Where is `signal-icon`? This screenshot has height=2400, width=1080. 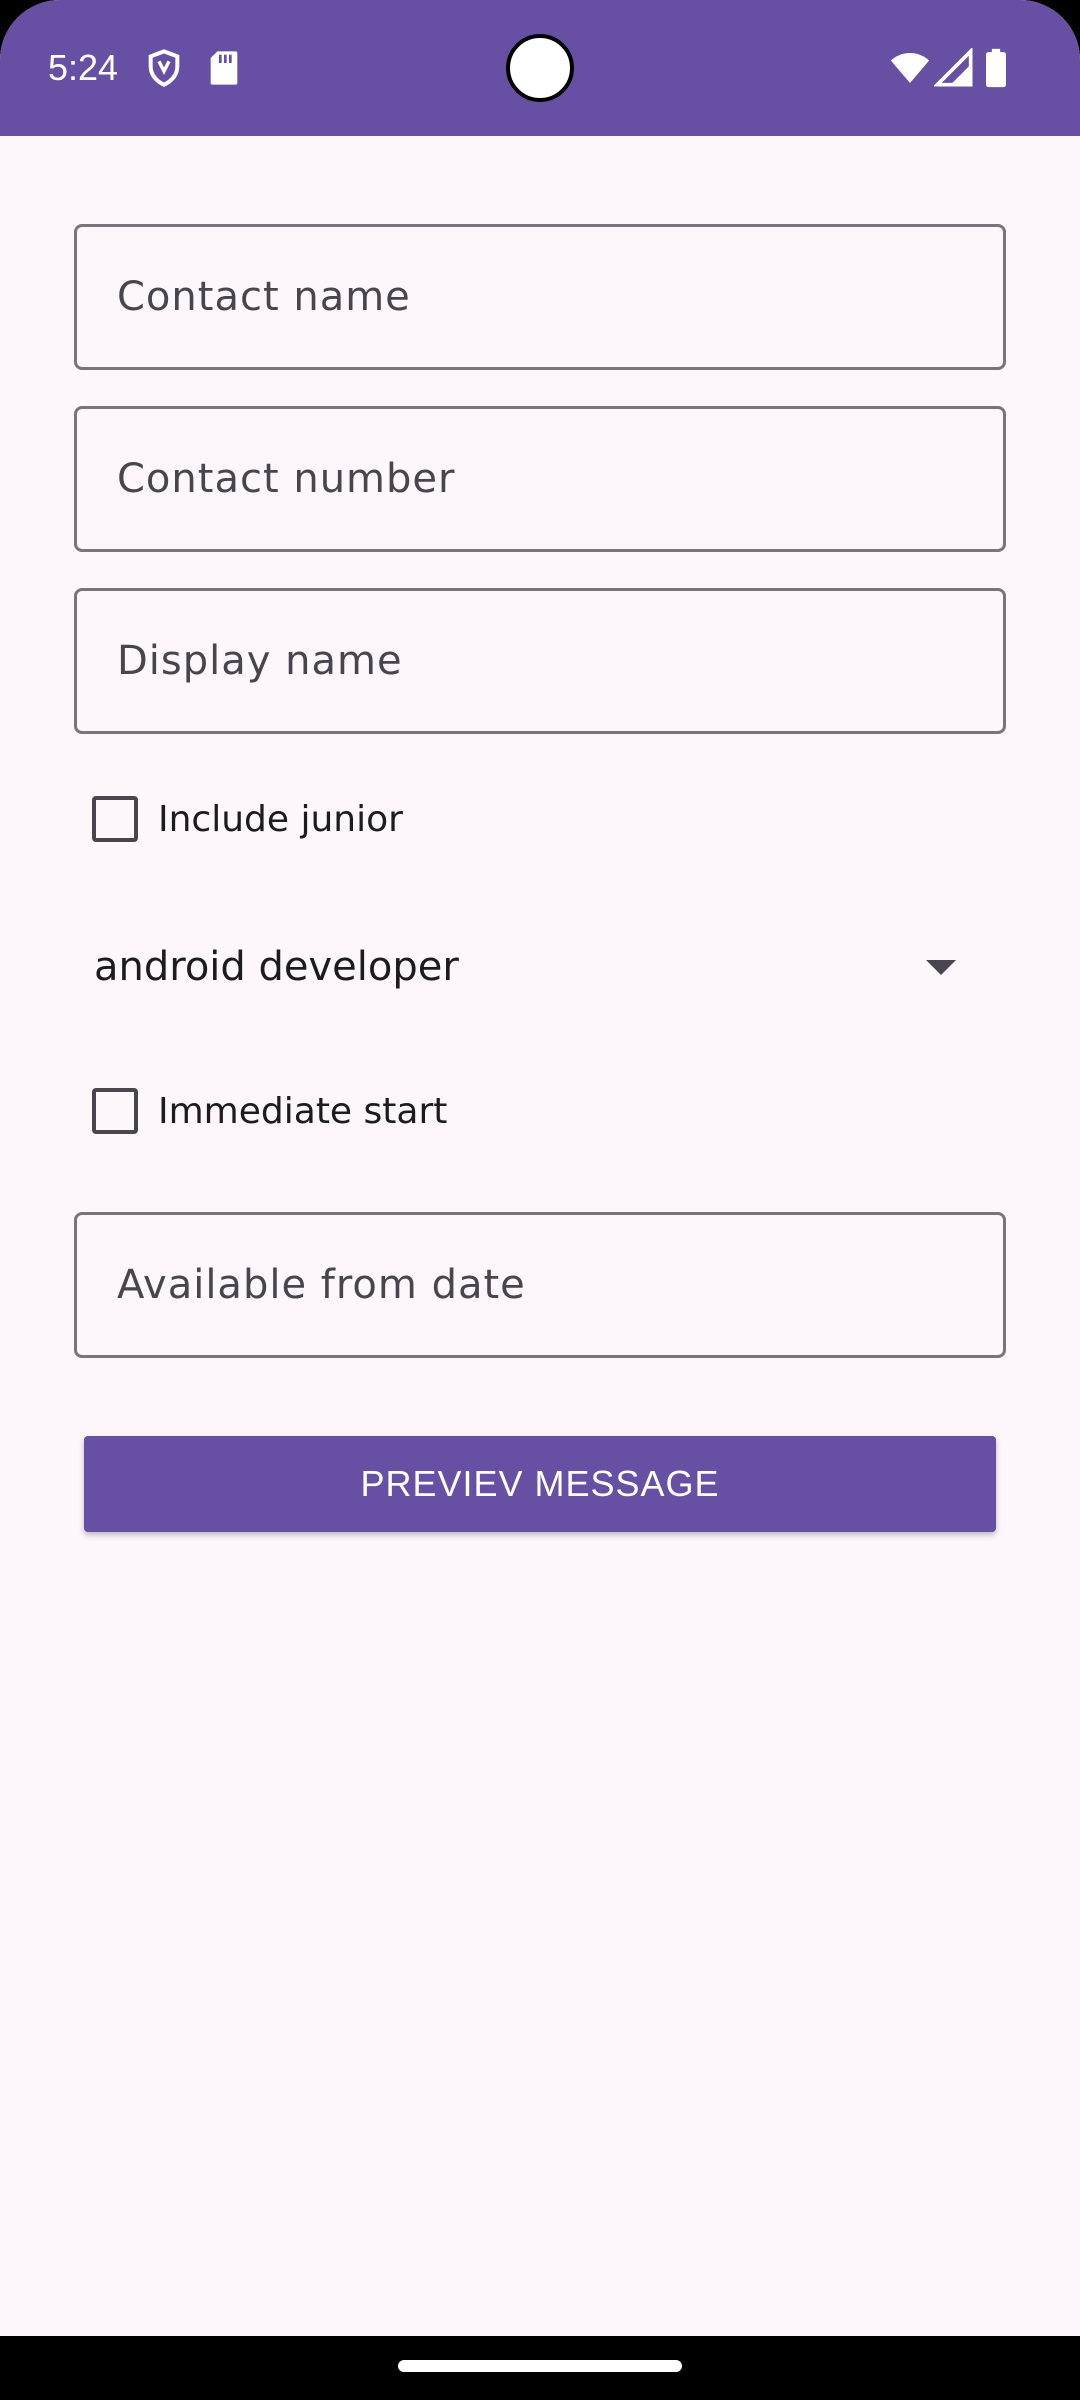 signal-icon is located at coordinates (953, 67).